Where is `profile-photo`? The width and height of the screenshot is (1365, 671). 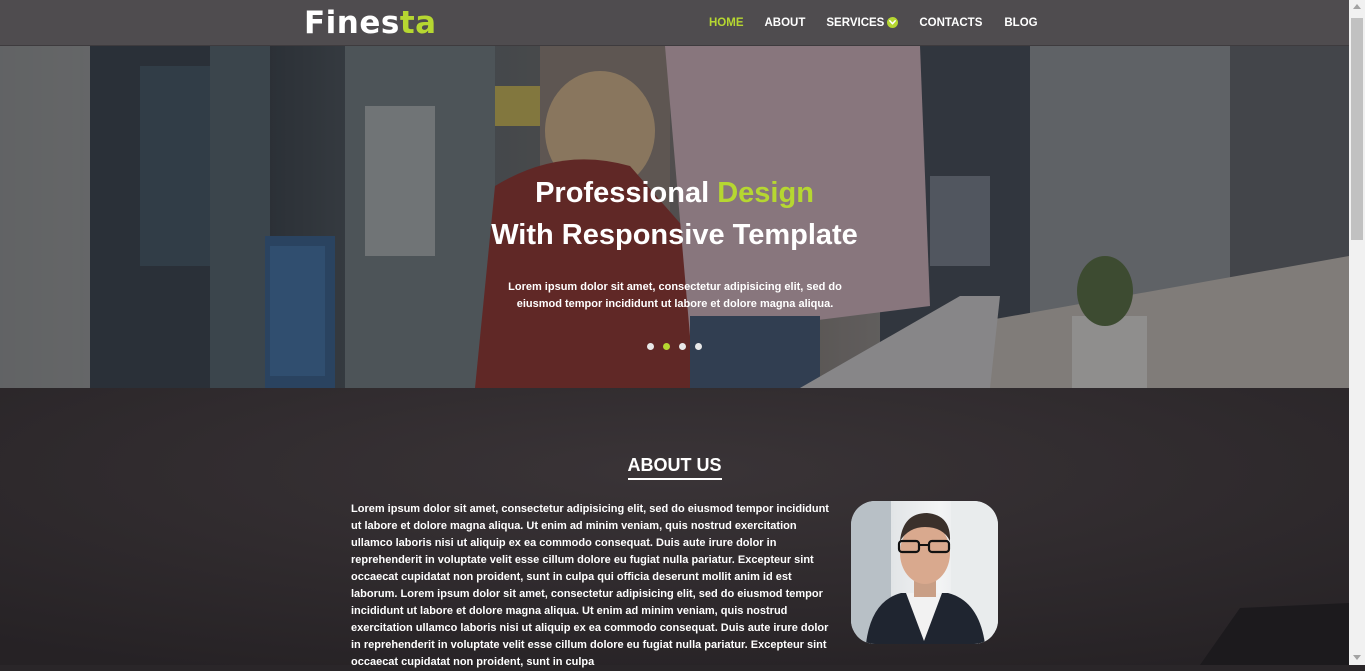
profile-photo is located at coordinates (924, 572).